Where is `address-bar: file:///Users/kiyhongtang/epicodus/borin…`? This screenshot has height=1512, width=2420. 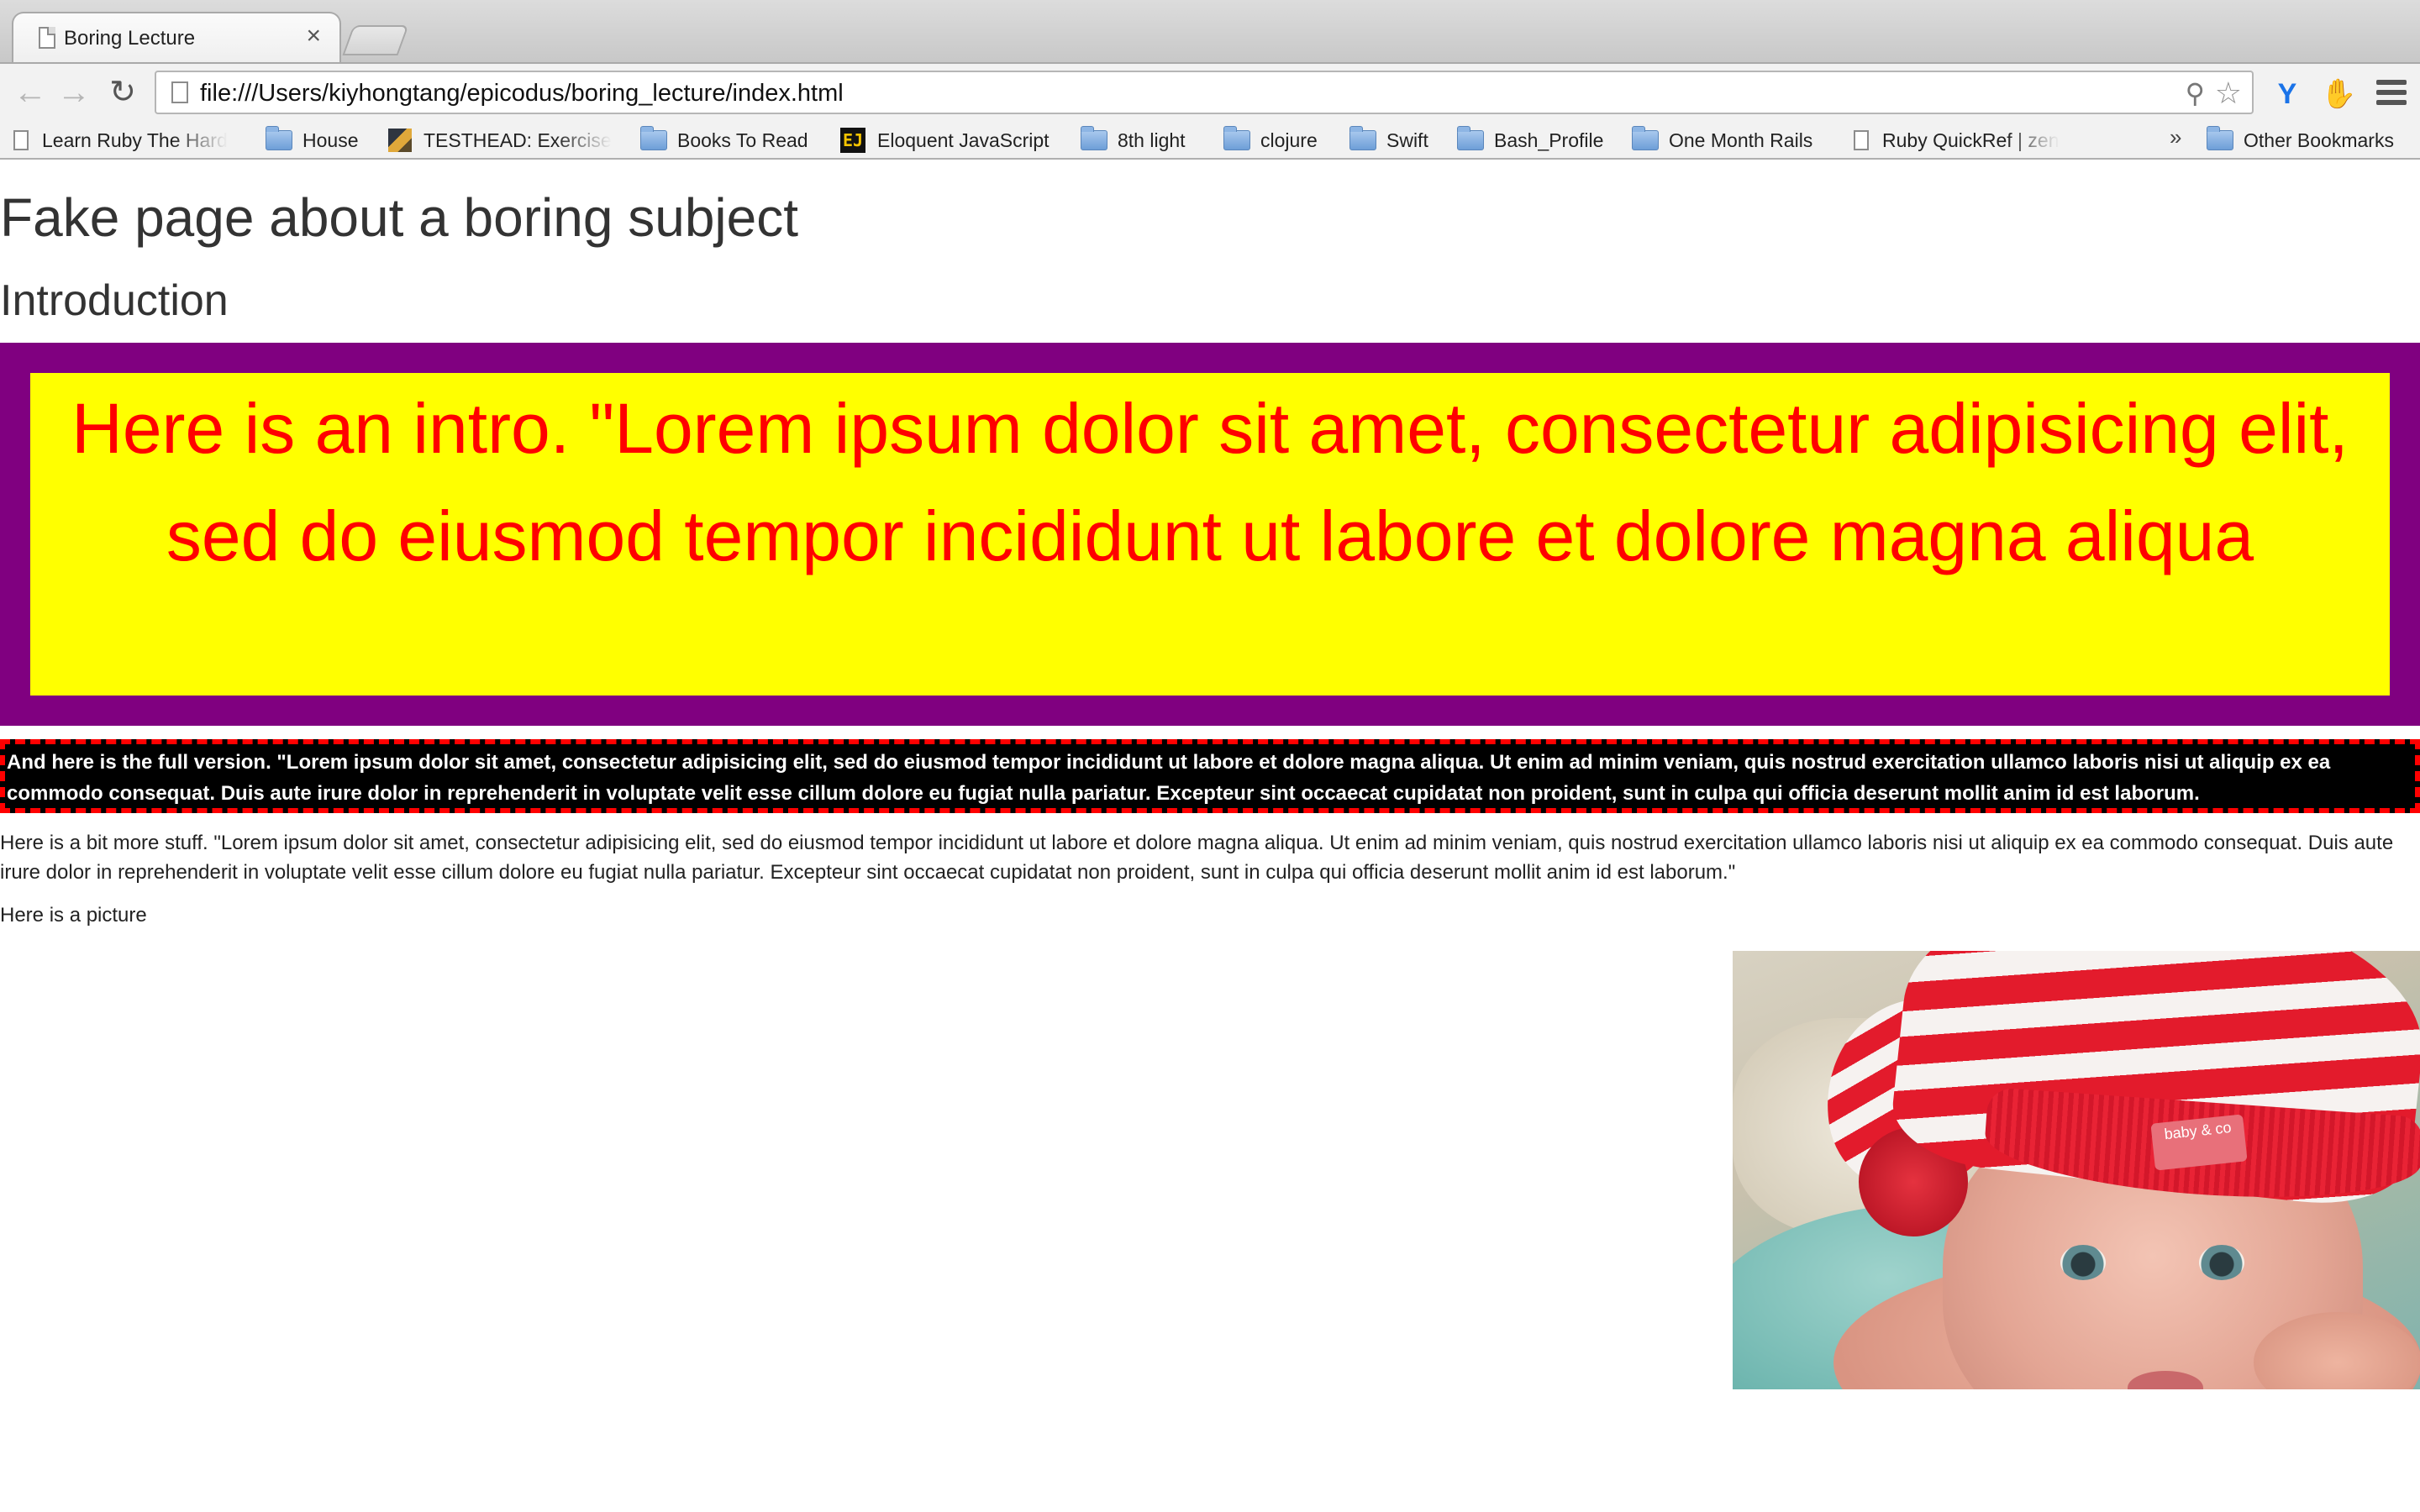 address-bar: file:///Users/kiyhongtang/epicodus/borin… is located at coordinates (1204, 92).